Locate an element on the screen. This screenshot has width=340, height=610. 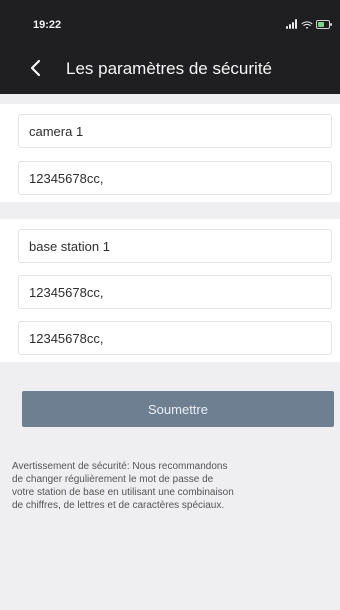
camera-password-value: 12345678cc, is located at coordinates (66, 178).